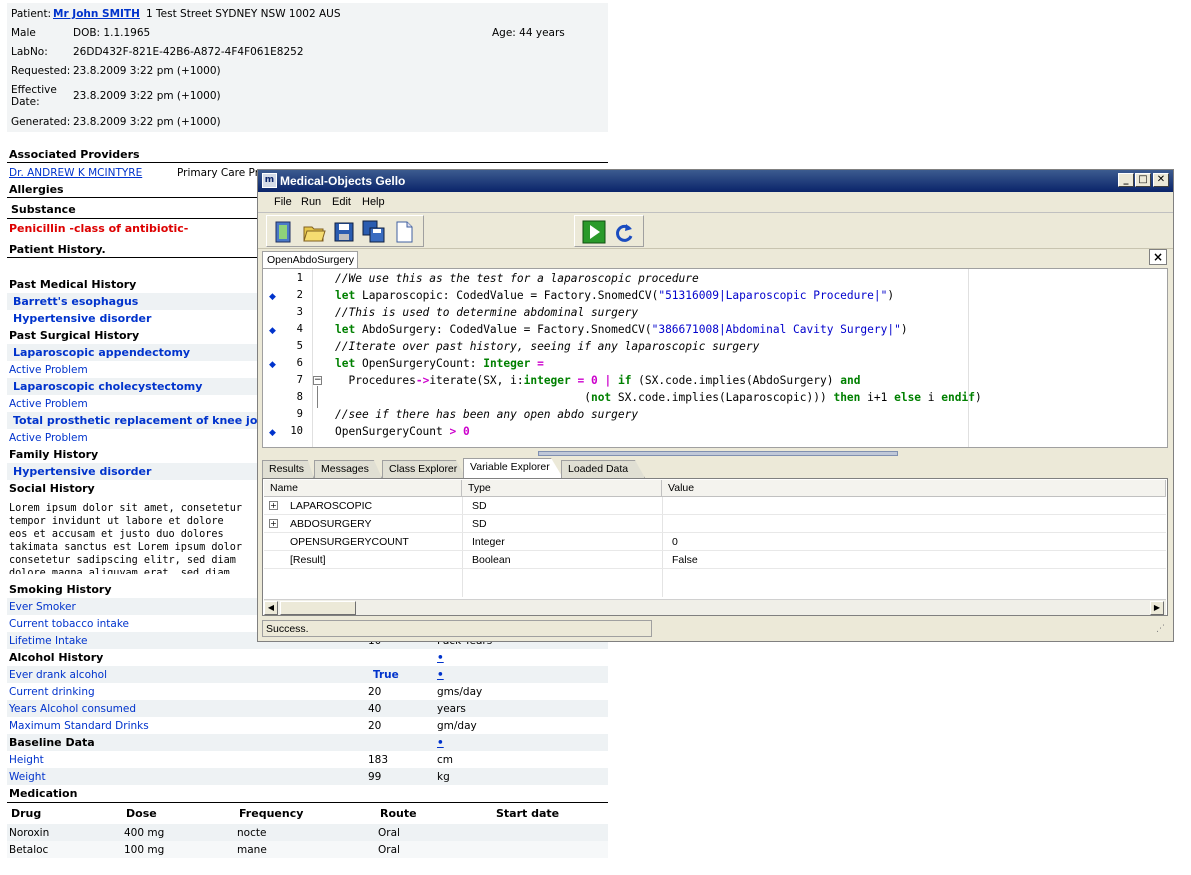  I want to click on line-number: 1, so click(299, 278).